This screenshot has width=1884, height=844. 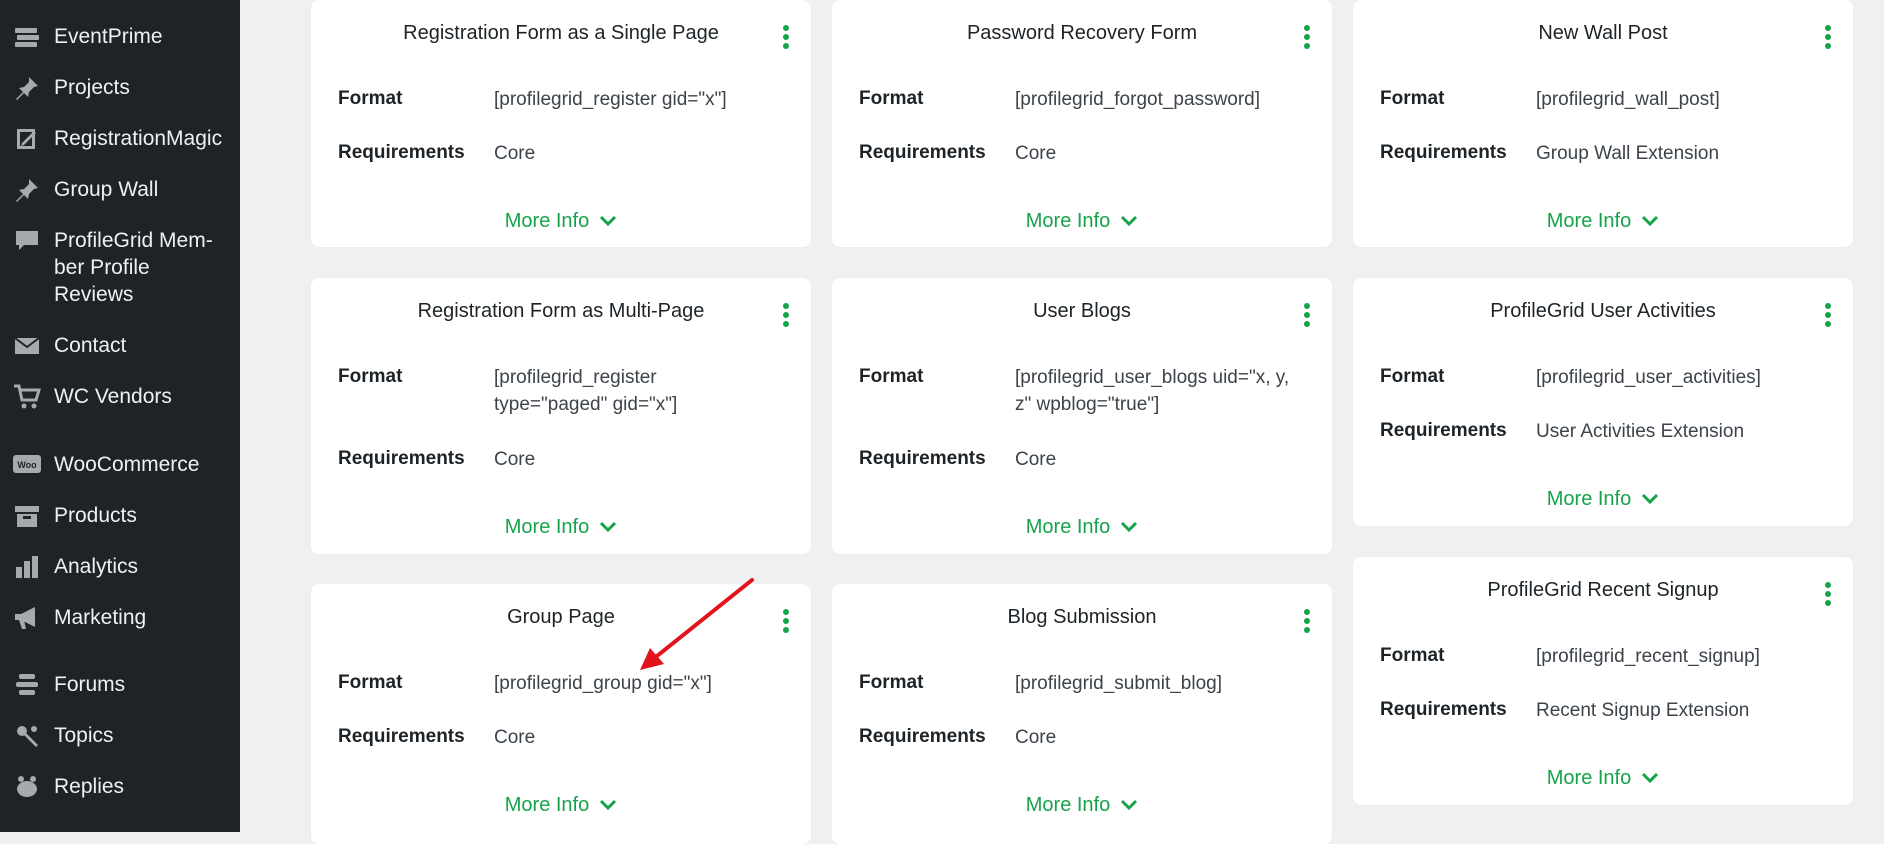 What do you see at coordinates (1648, 656) in the screenshot?
I see `format-value: [profilegrid_recent_signup]` at bounding box center [1648, 656].